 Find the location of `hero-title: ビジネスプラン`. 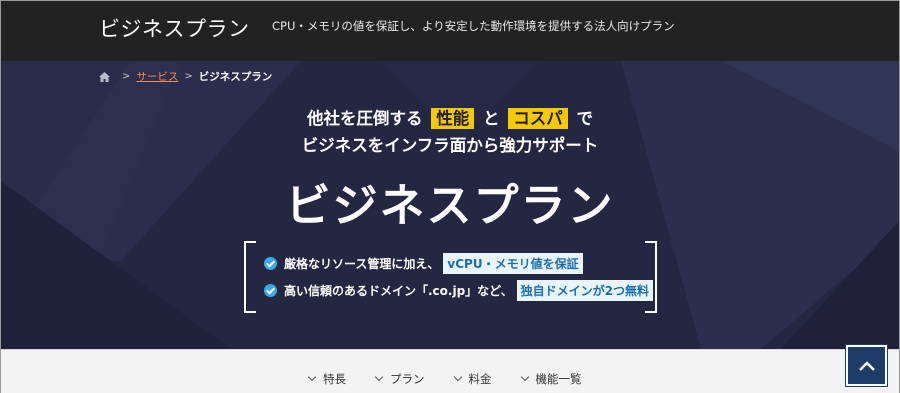

hero-title: ビジネスプラン is located at coordinates (450, 205).